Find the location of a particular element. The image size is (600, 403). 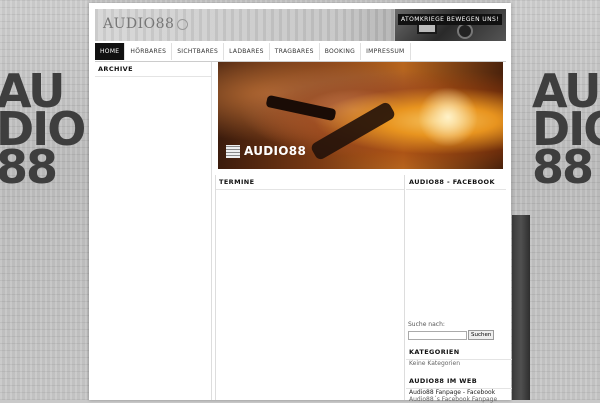

search-input is located at coordinates (437, 335).